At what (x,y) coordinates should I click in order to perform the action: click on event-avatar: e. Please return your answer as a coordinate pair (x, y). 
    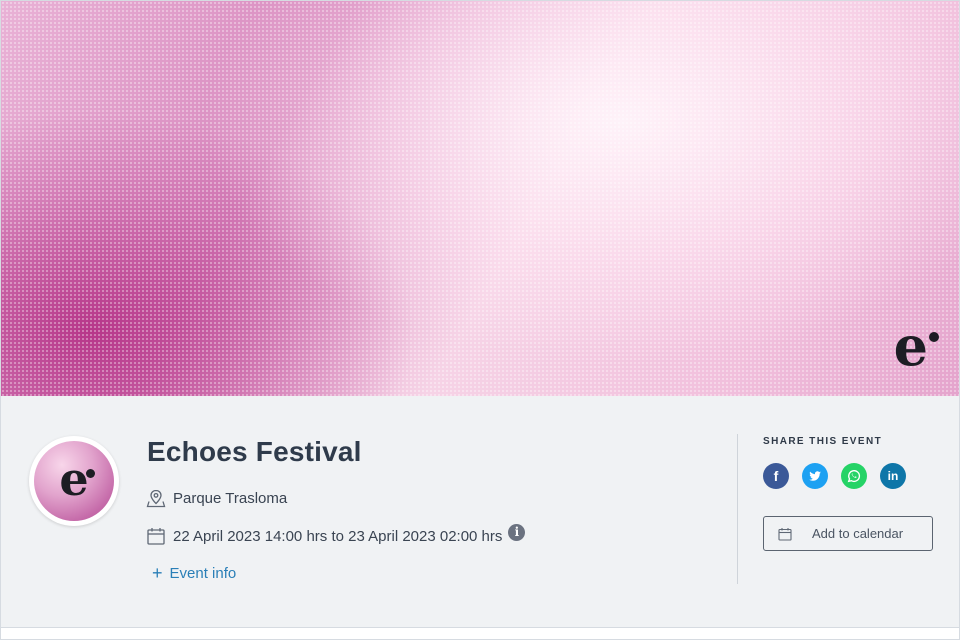
    Looking at the image, I should click on (74, 481).